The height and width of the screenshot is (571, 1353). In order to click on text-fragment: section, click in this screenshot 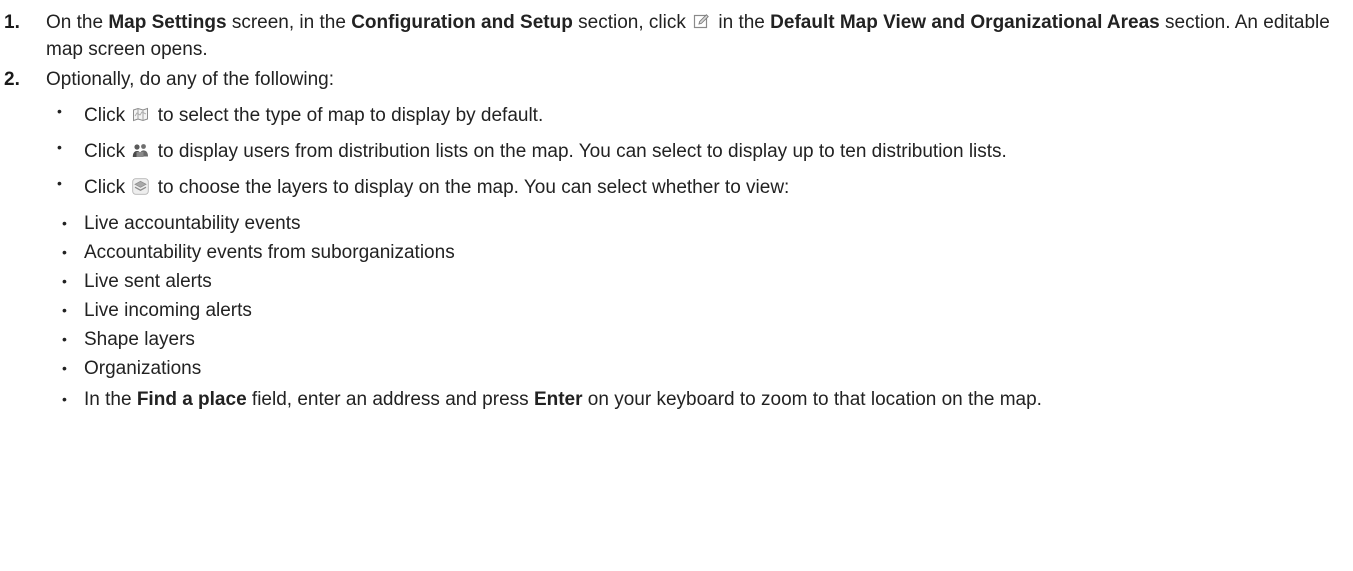, I will do `click(632, 22)`.